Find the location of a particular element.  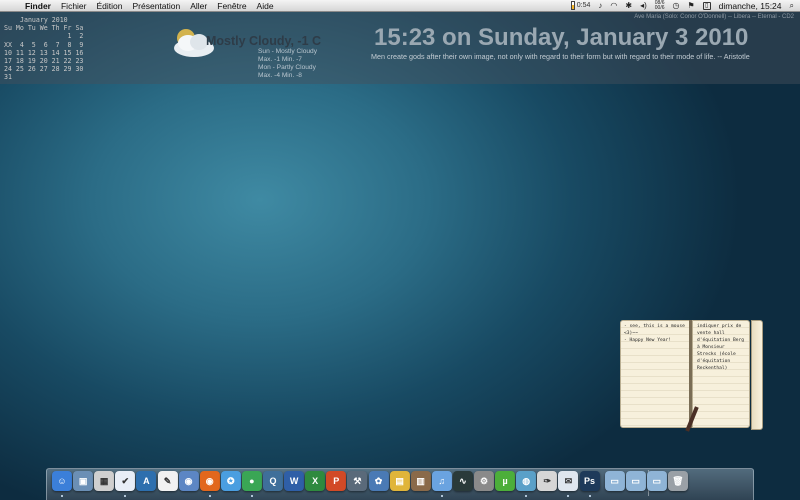

calendar-row: 17 18 19 20 21 22 23 is located at coordinates (44, 61).